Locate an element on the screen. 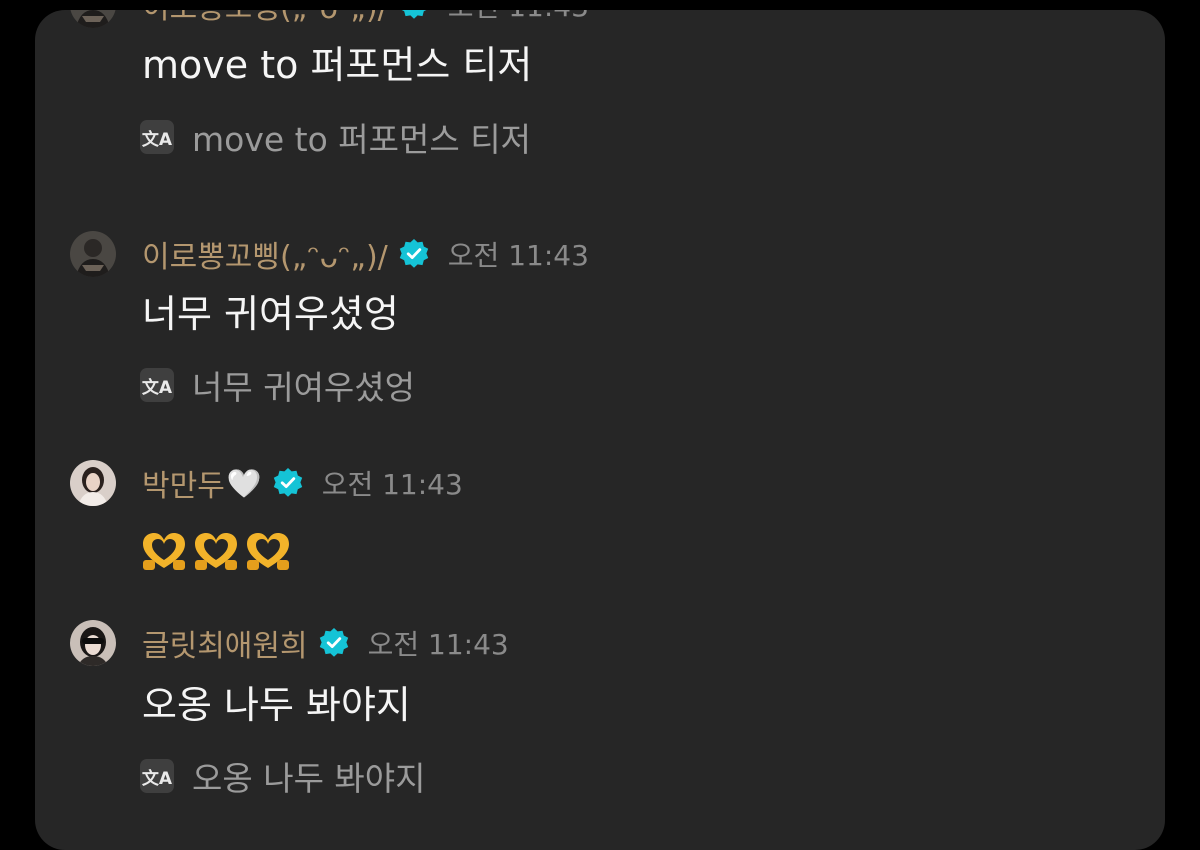 This screenshot has width=1200, height=850. message-text: 너무 귀여우셨엉 is located at coordinates (270, 310).